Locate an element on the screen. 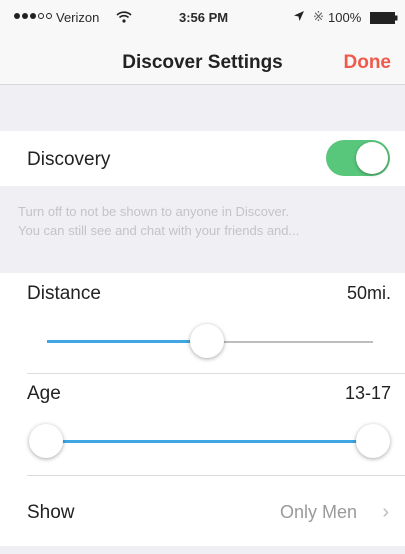  age-value: 13-17 is located at coordinates (367, 393).